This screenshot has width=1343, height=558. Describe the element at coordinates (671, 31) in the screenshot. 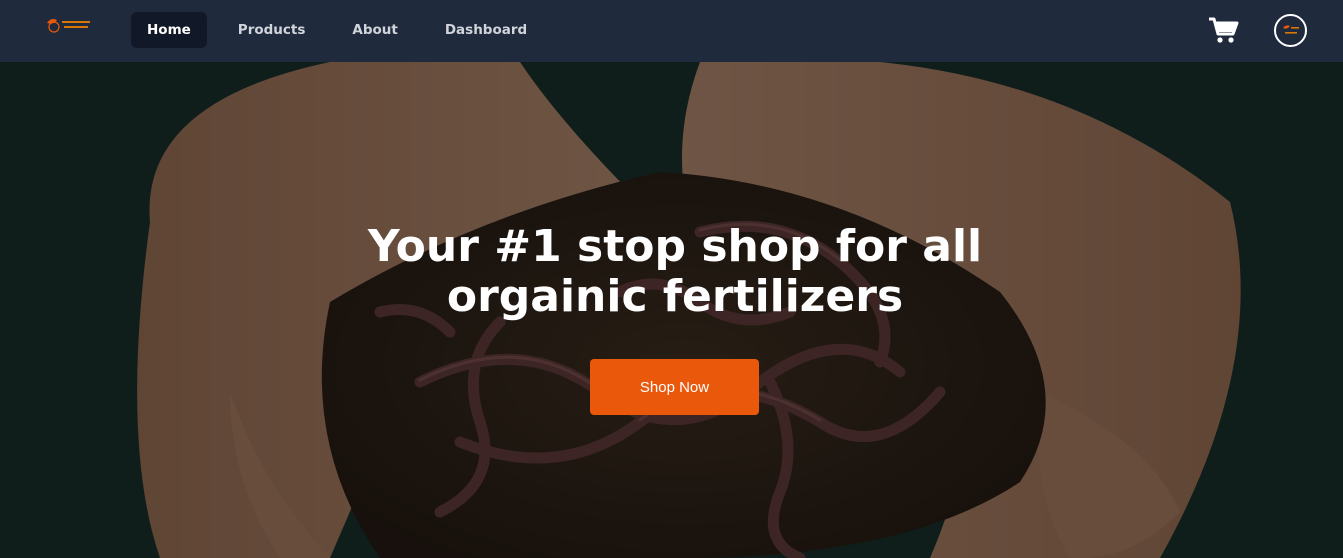

I see `top-navbar: Home Products About Dashboard` at that location.